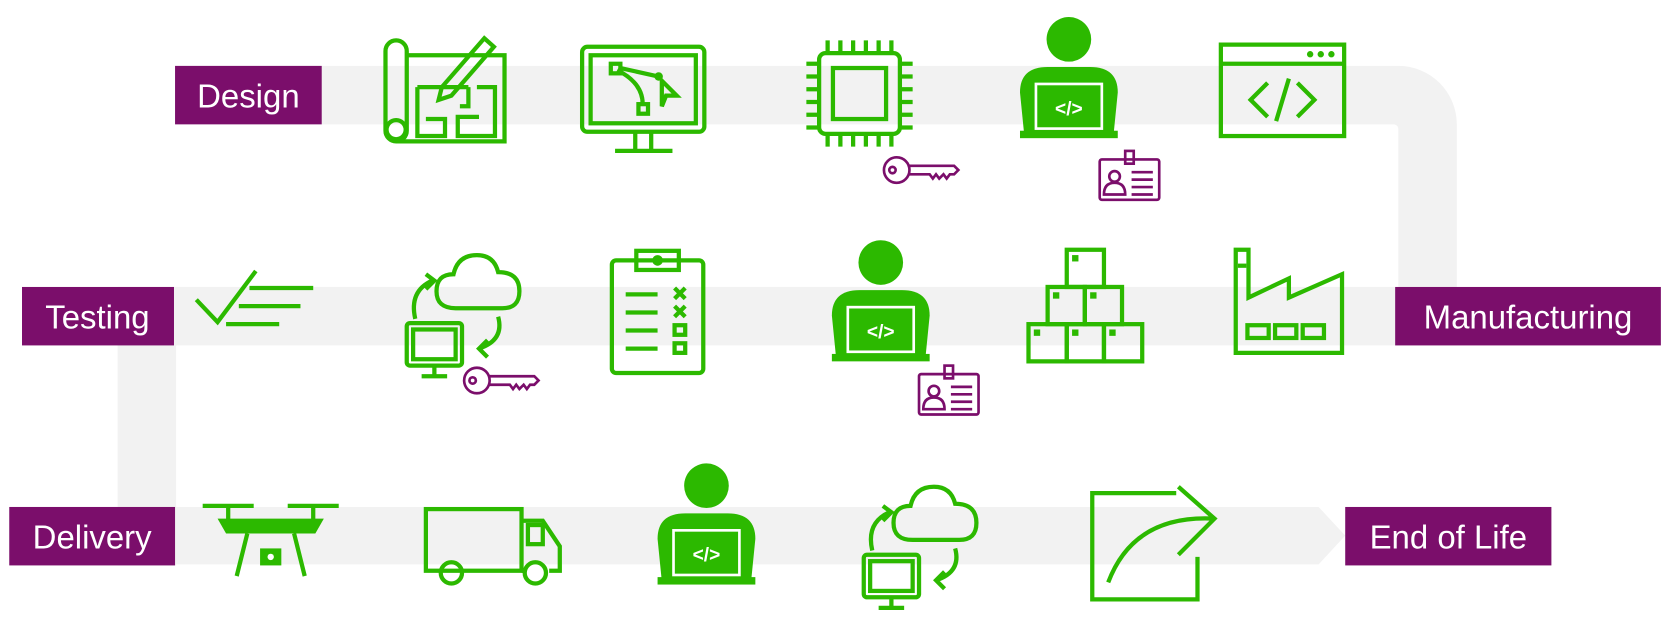 This screenshot has height=626, width=1668. I want to click on stage-label-text: Testing, so click(97, 316).